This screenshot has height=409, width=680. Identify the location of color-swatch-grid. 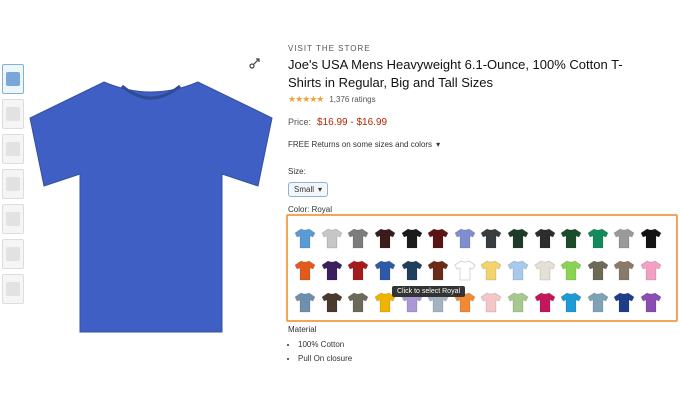
(478, 270).